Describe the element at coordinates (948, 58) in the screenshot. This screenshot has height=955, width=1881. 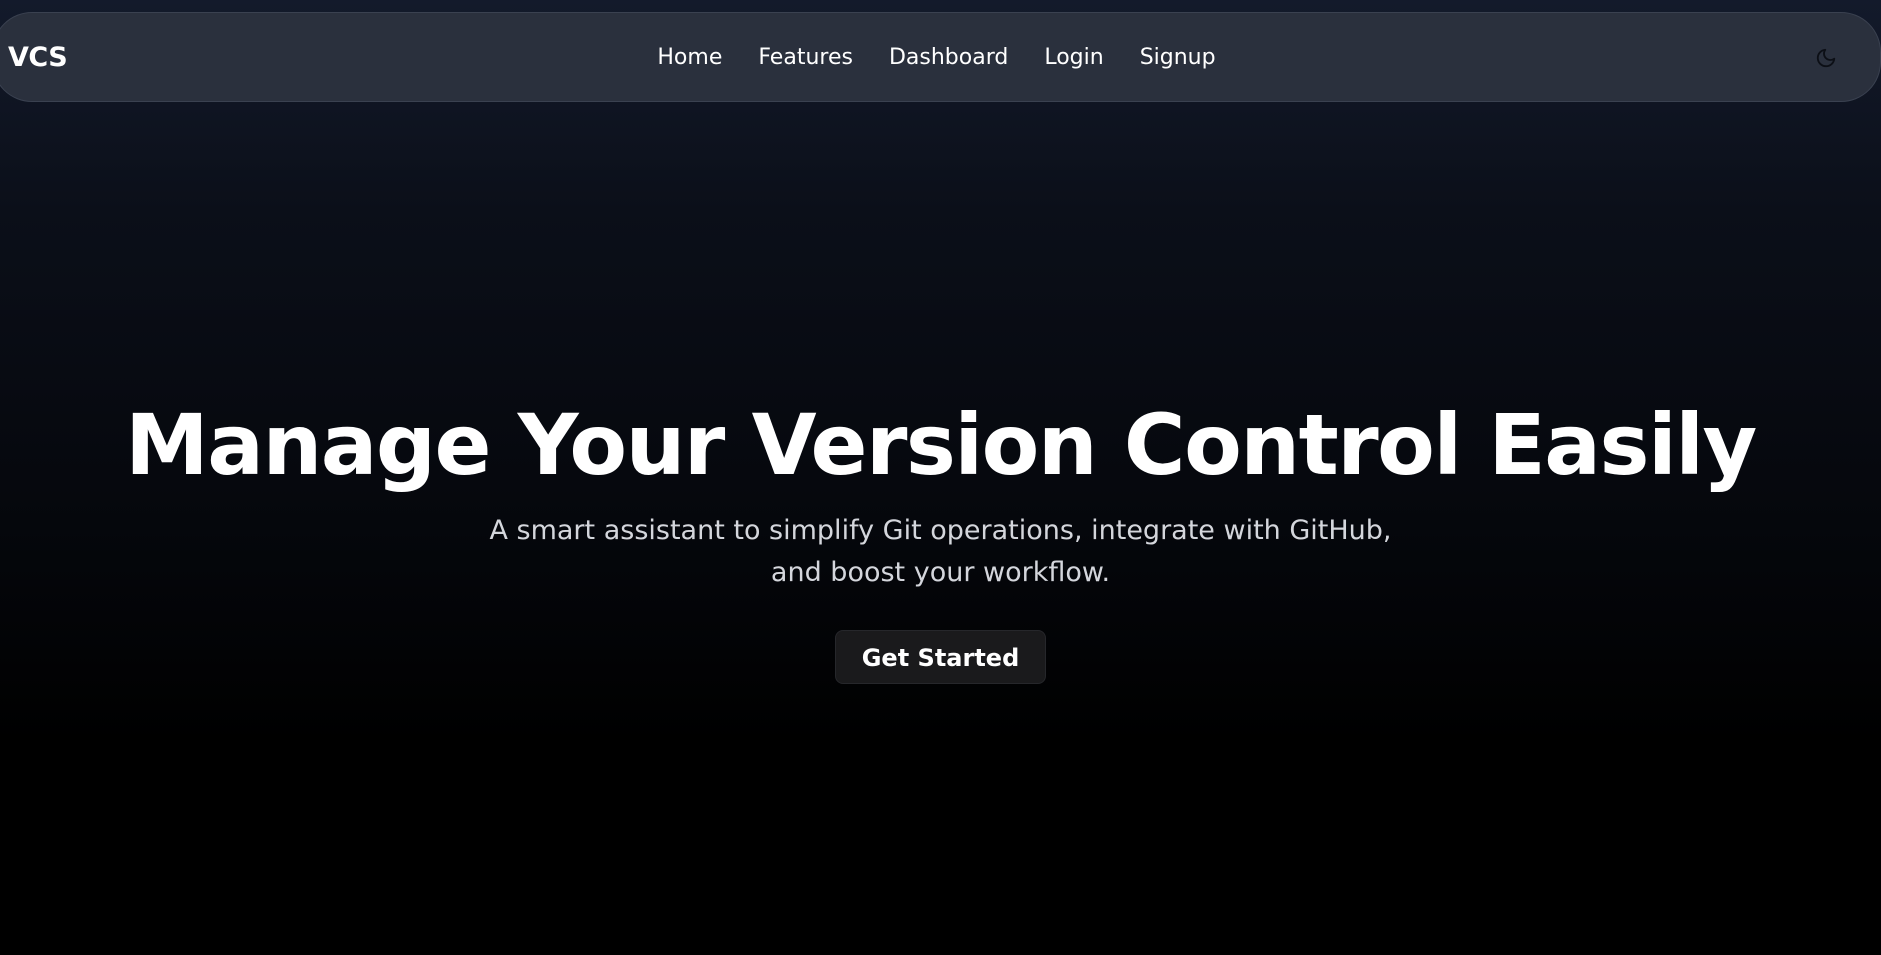
I see `nav-link-dashboard: Dashboard` at that location.